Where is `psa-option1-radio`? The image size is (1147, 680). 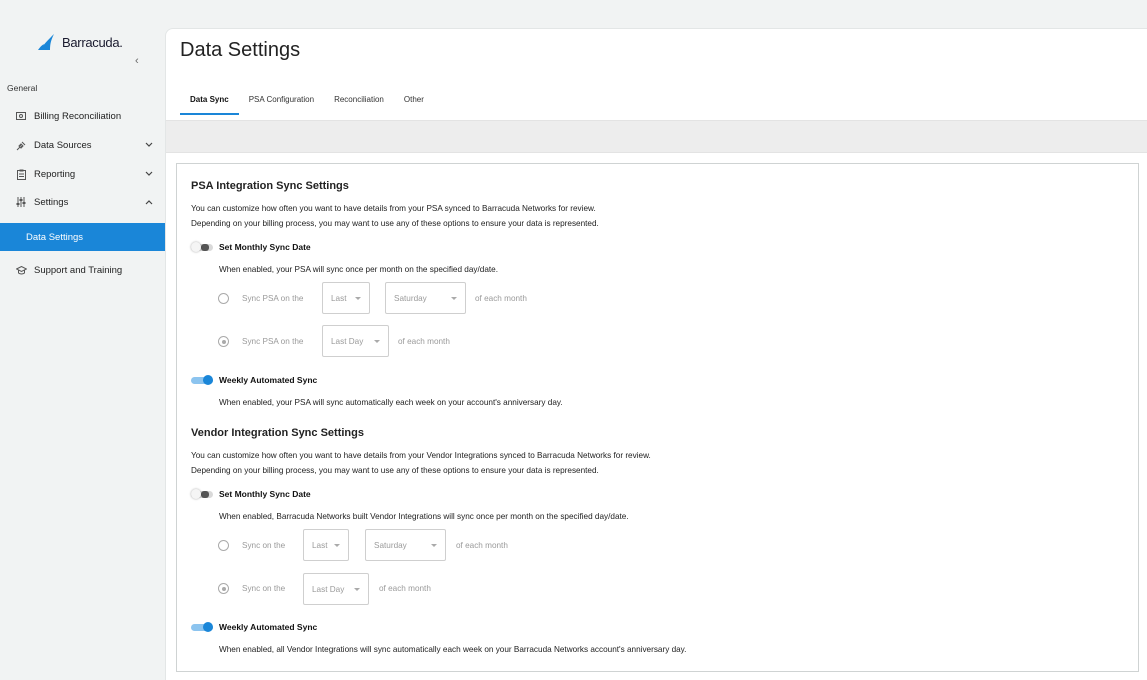
psa-option1-radio is located at coordinates (223, 298).